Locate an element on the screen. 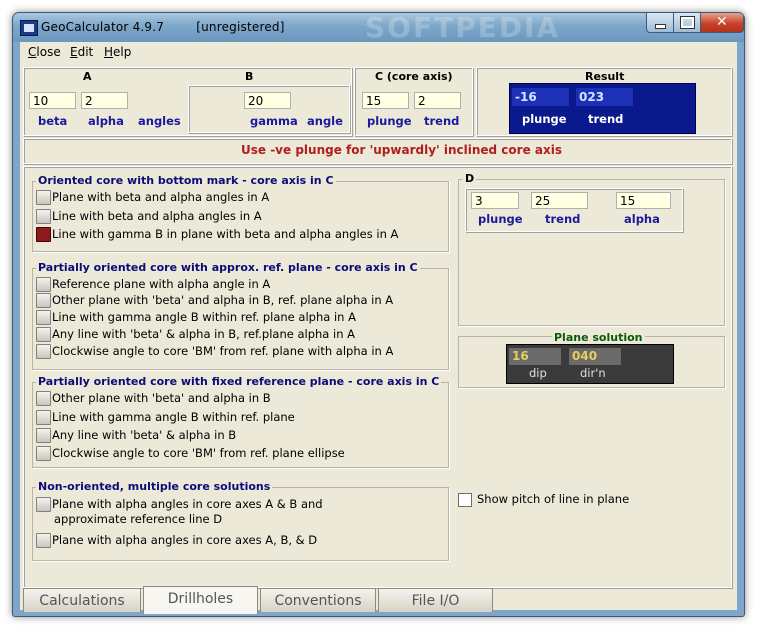 The image size is (766, 635). plane-solution-display: 16 040 dip dir'n is located at coordinates (590, 364).